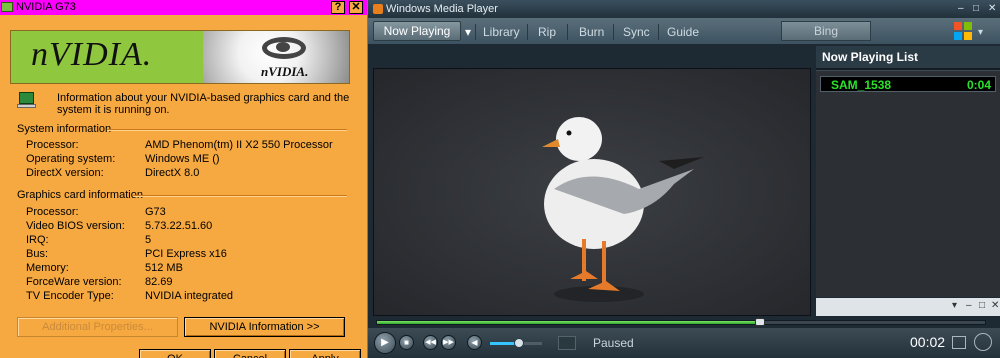 The width and height of the screenshot is (1000, 358). I want to click on nvidia-logo-text: nVIDIA., so click(285, 71).